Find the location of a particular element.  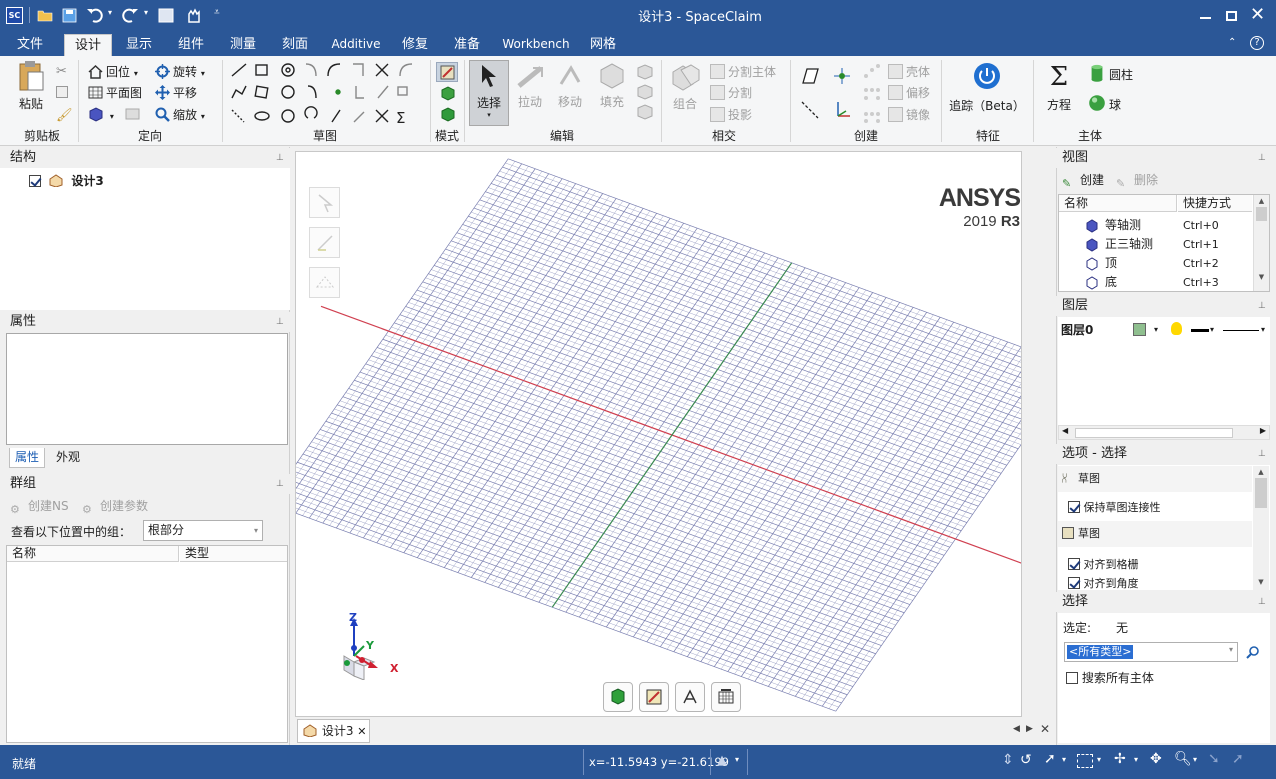

groups-view-select: 根部分 ▾ is located at coordinates (203, 530).